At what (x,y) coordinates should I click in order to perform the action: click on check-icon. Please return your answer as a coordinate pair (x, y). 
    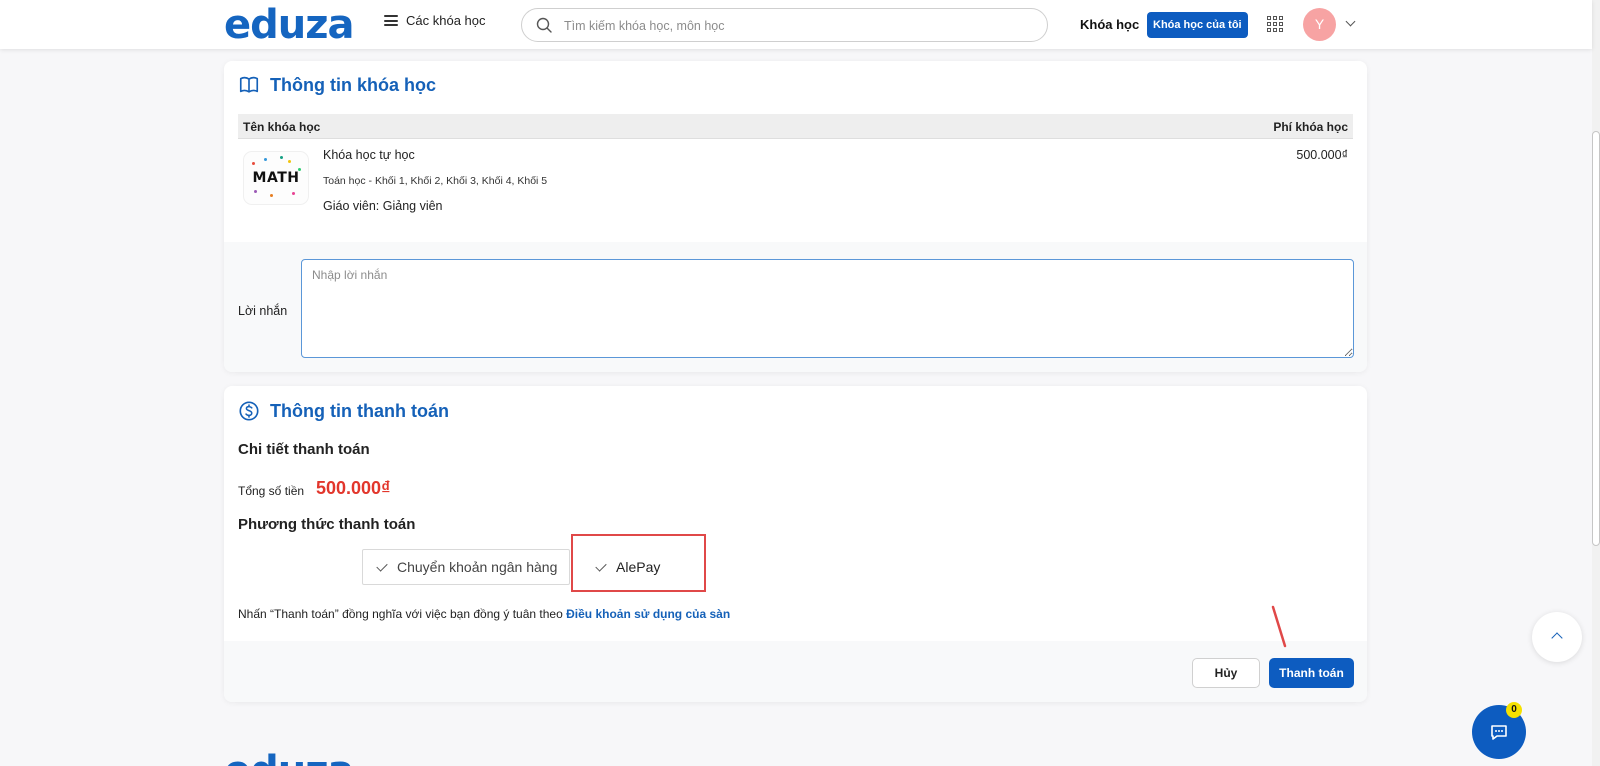
    Looking at the image, I should click on (382, 565).